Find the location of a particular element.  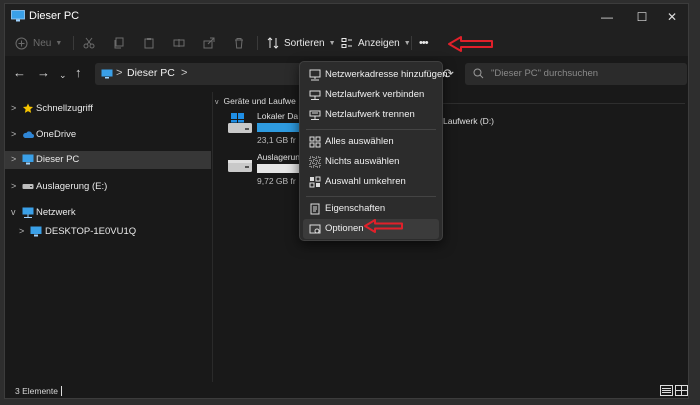

new-button: Neu ▼ is located at coordinates (38, 43).